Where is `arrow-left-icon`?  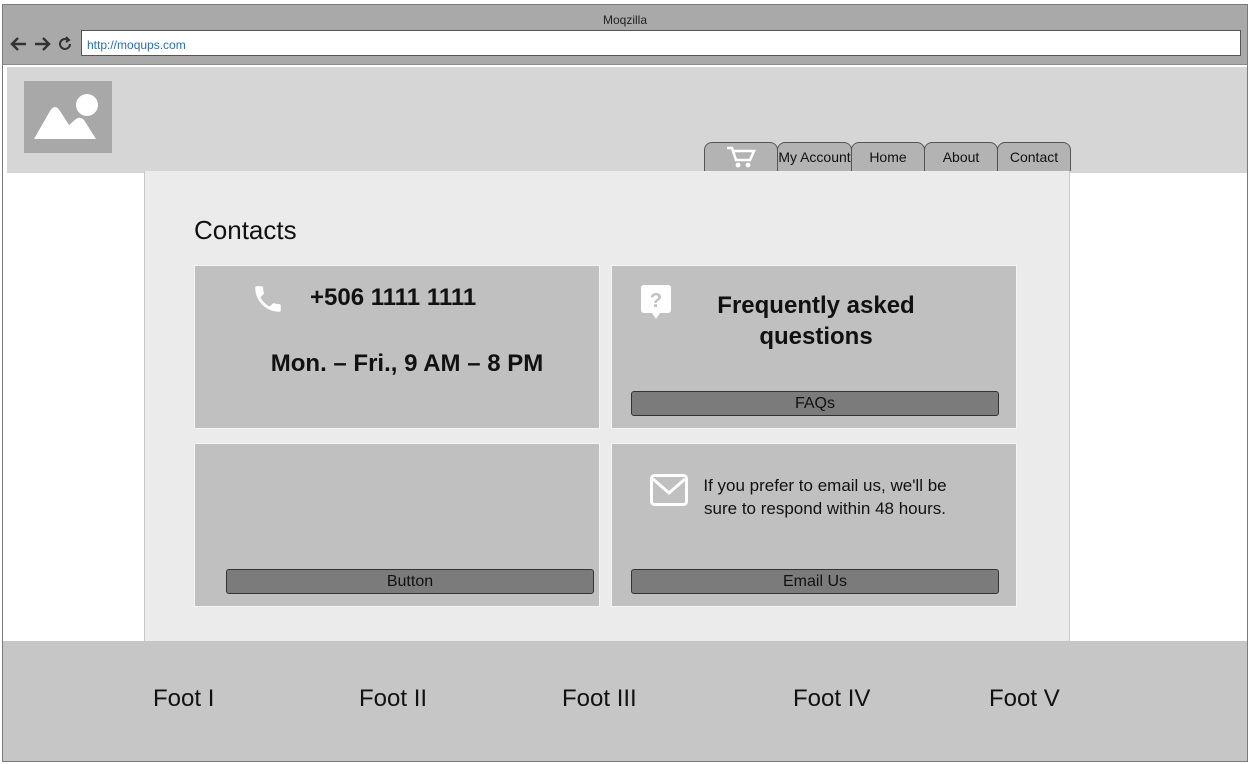
arrow-left-icon is located at coordinates (18, 44).